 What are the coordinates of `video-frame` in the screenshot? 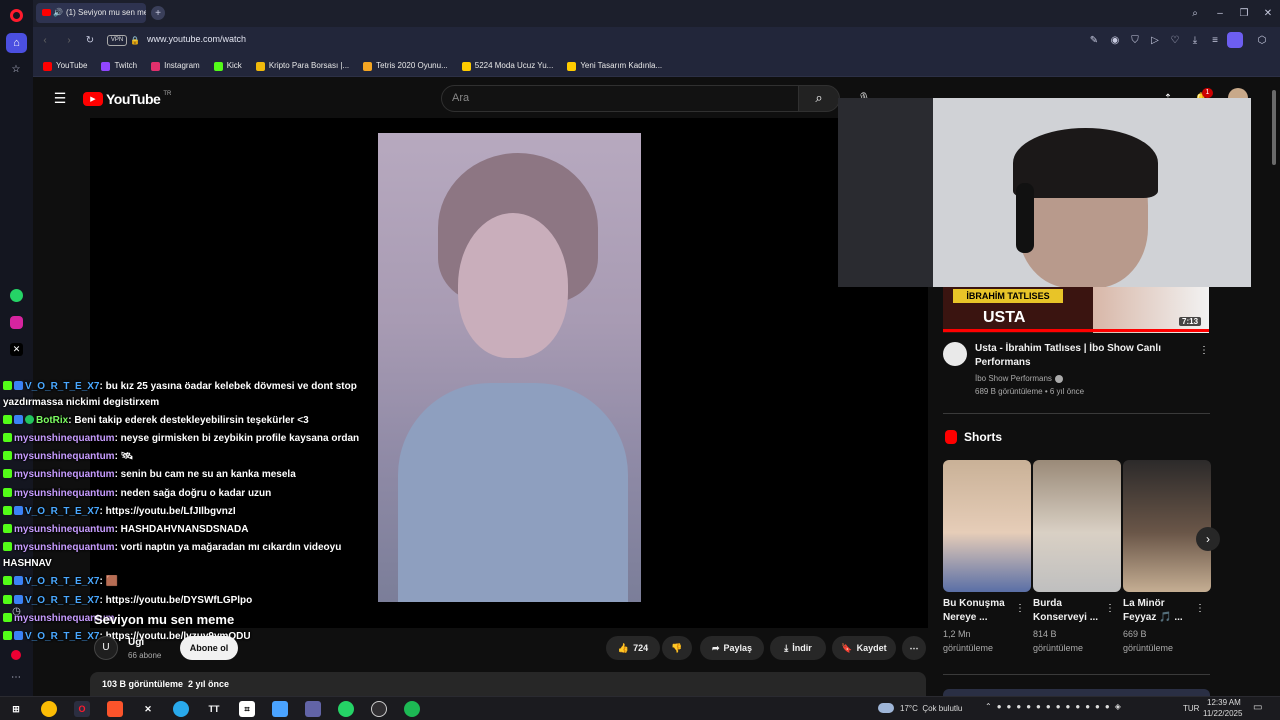 It's located at (509, 367).